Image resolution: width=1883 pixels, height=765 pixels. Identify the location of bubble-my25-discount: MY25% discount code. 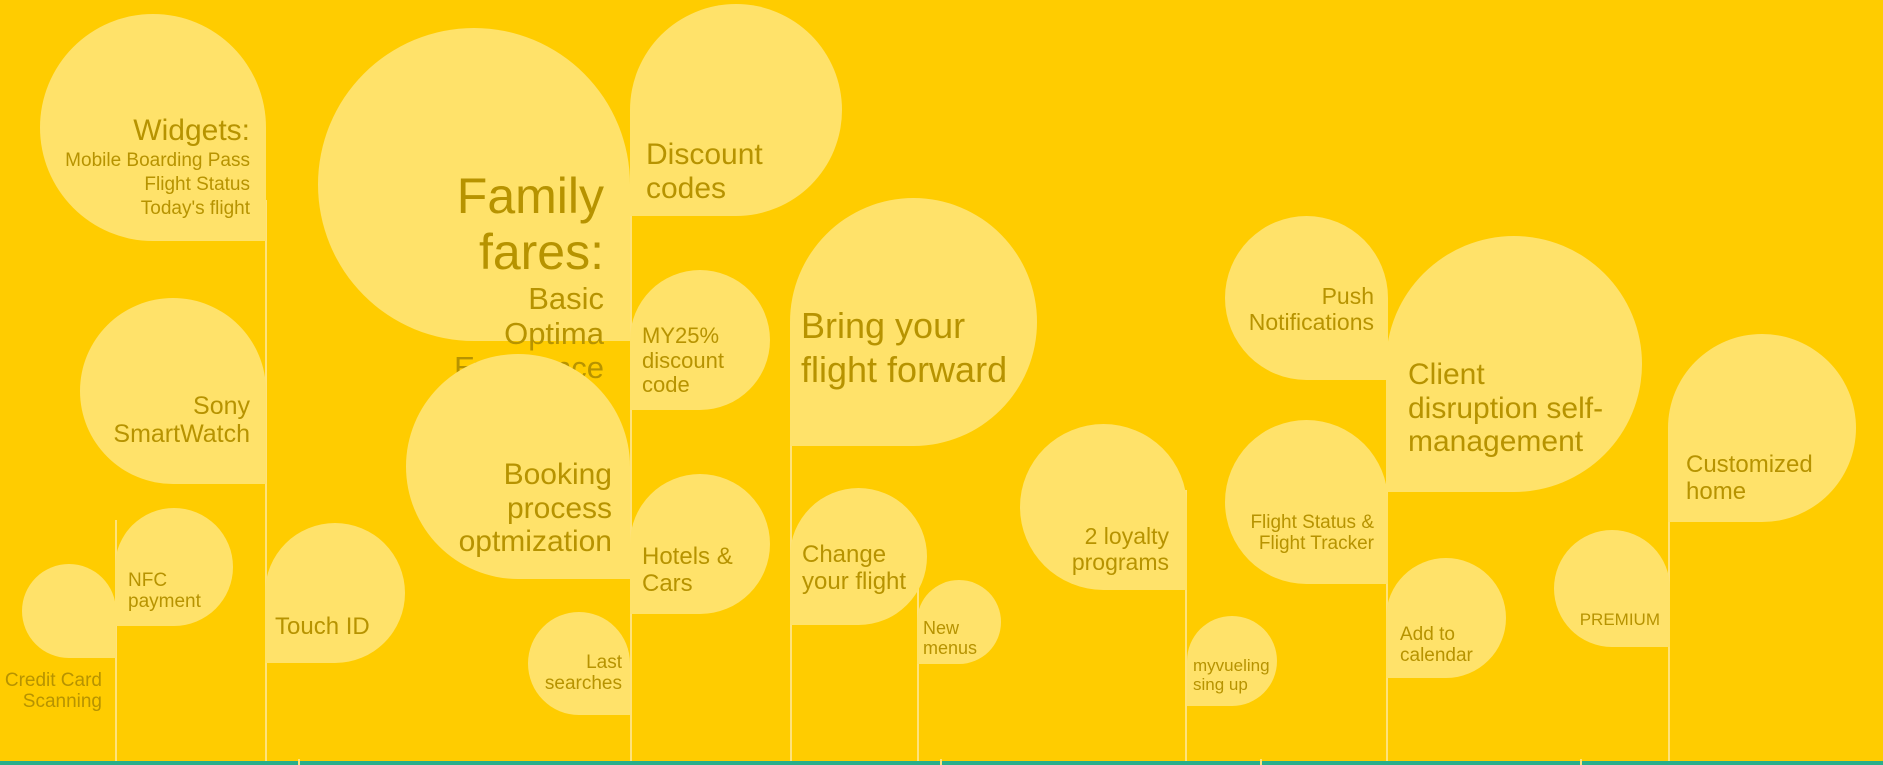
(700, 340).